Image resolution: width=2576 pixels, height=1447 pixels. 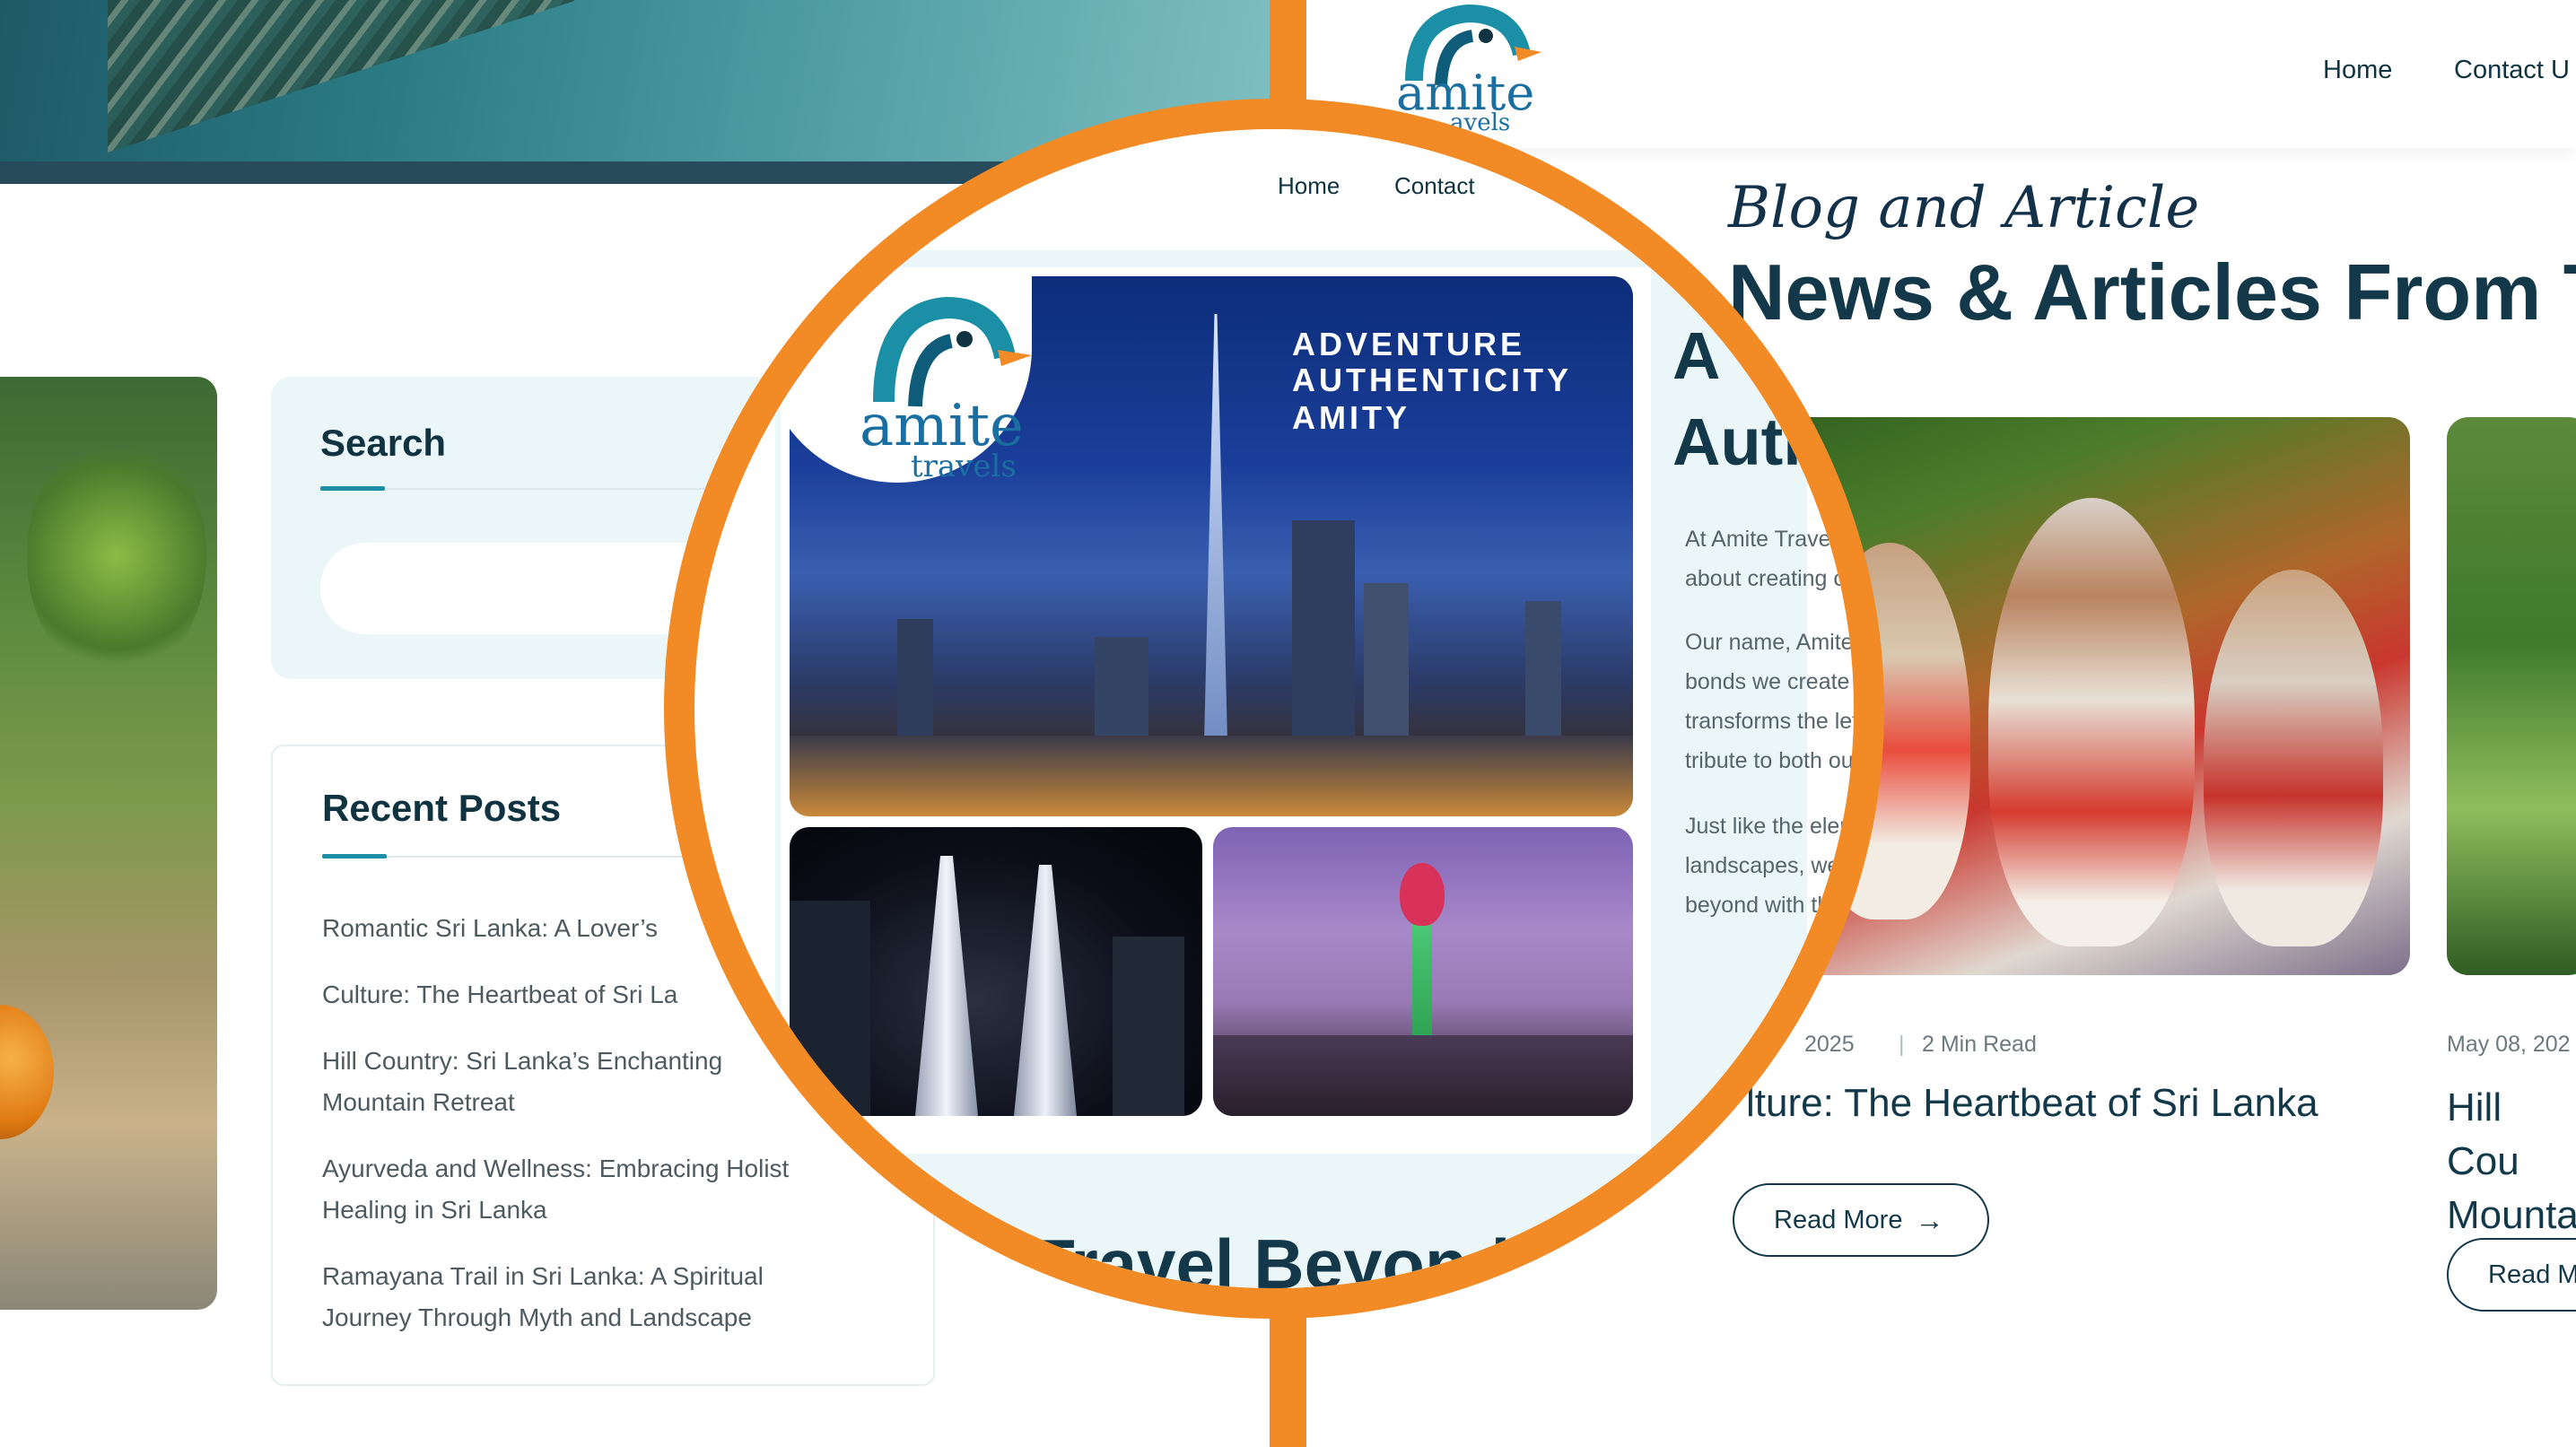 I want to click on post-read-time: 2 Min Read, so click(x=1980, y=1045).